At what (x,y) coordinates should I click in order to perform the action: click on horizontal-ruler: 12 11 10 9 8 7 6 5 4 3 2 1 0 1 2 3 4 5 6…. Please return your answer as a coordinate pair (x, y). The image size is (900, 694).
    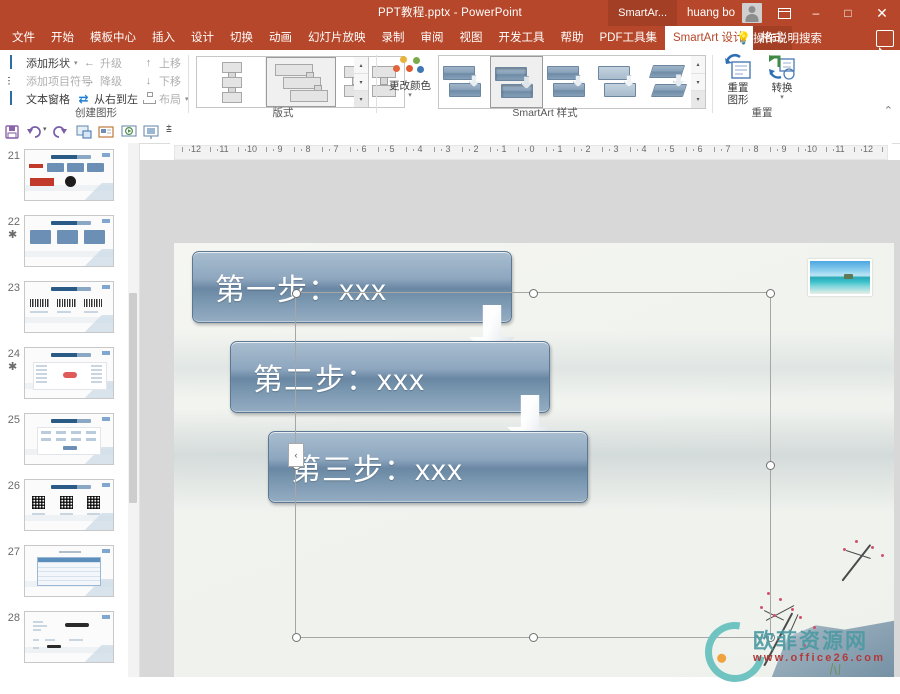
    Looking at the image, I should click on (531, 151).